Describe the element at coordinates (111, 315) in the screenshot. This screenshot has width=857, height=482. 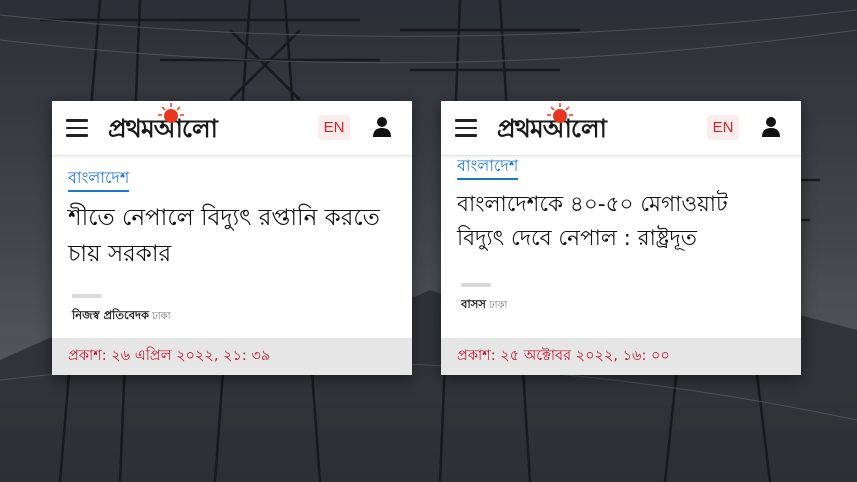
I see `author-name: নিজস্ব প্রতিবেদক` at that location.